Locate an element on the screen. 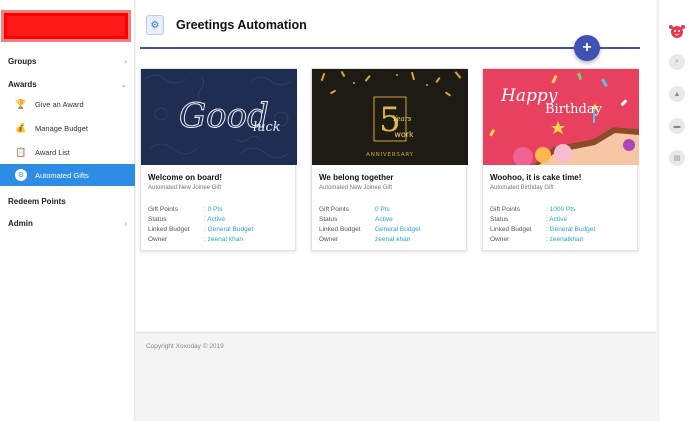 The image size is (694, 421). mascot-icon is located at coordinates (677, 31).